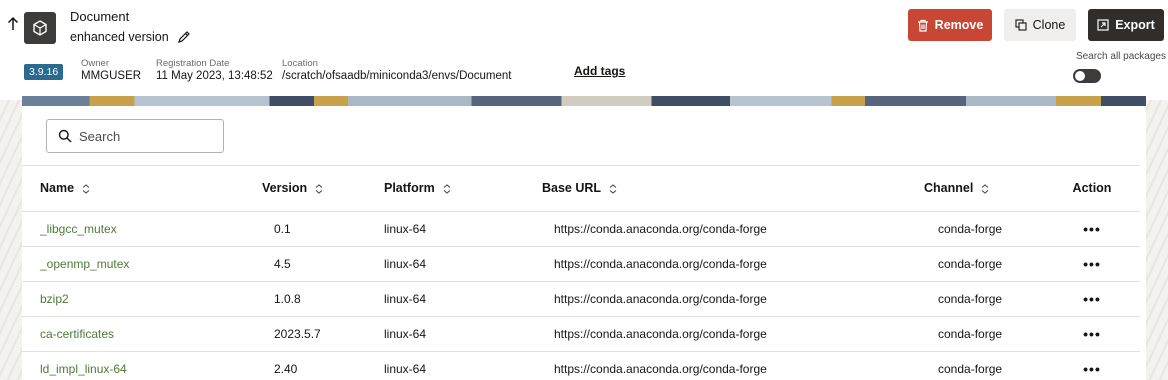  What do you see at coordinates (119, 37) in the screenshot?
I see `subtitle-text: enhanced version` at bounding box center [119, 37].